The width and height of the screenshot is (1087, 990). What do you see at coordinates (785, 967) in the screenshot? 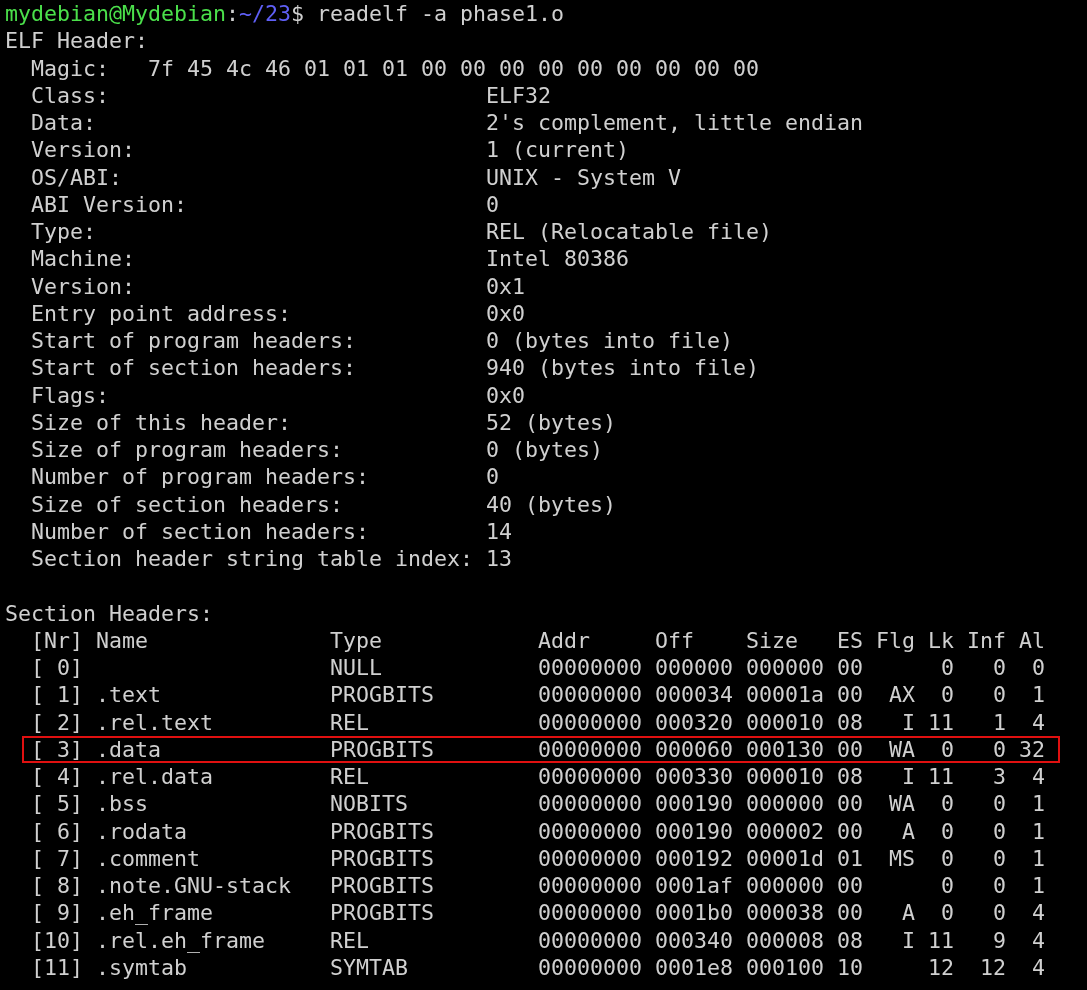
I see `table-cell: 000100` at bounding box center [785, 967].